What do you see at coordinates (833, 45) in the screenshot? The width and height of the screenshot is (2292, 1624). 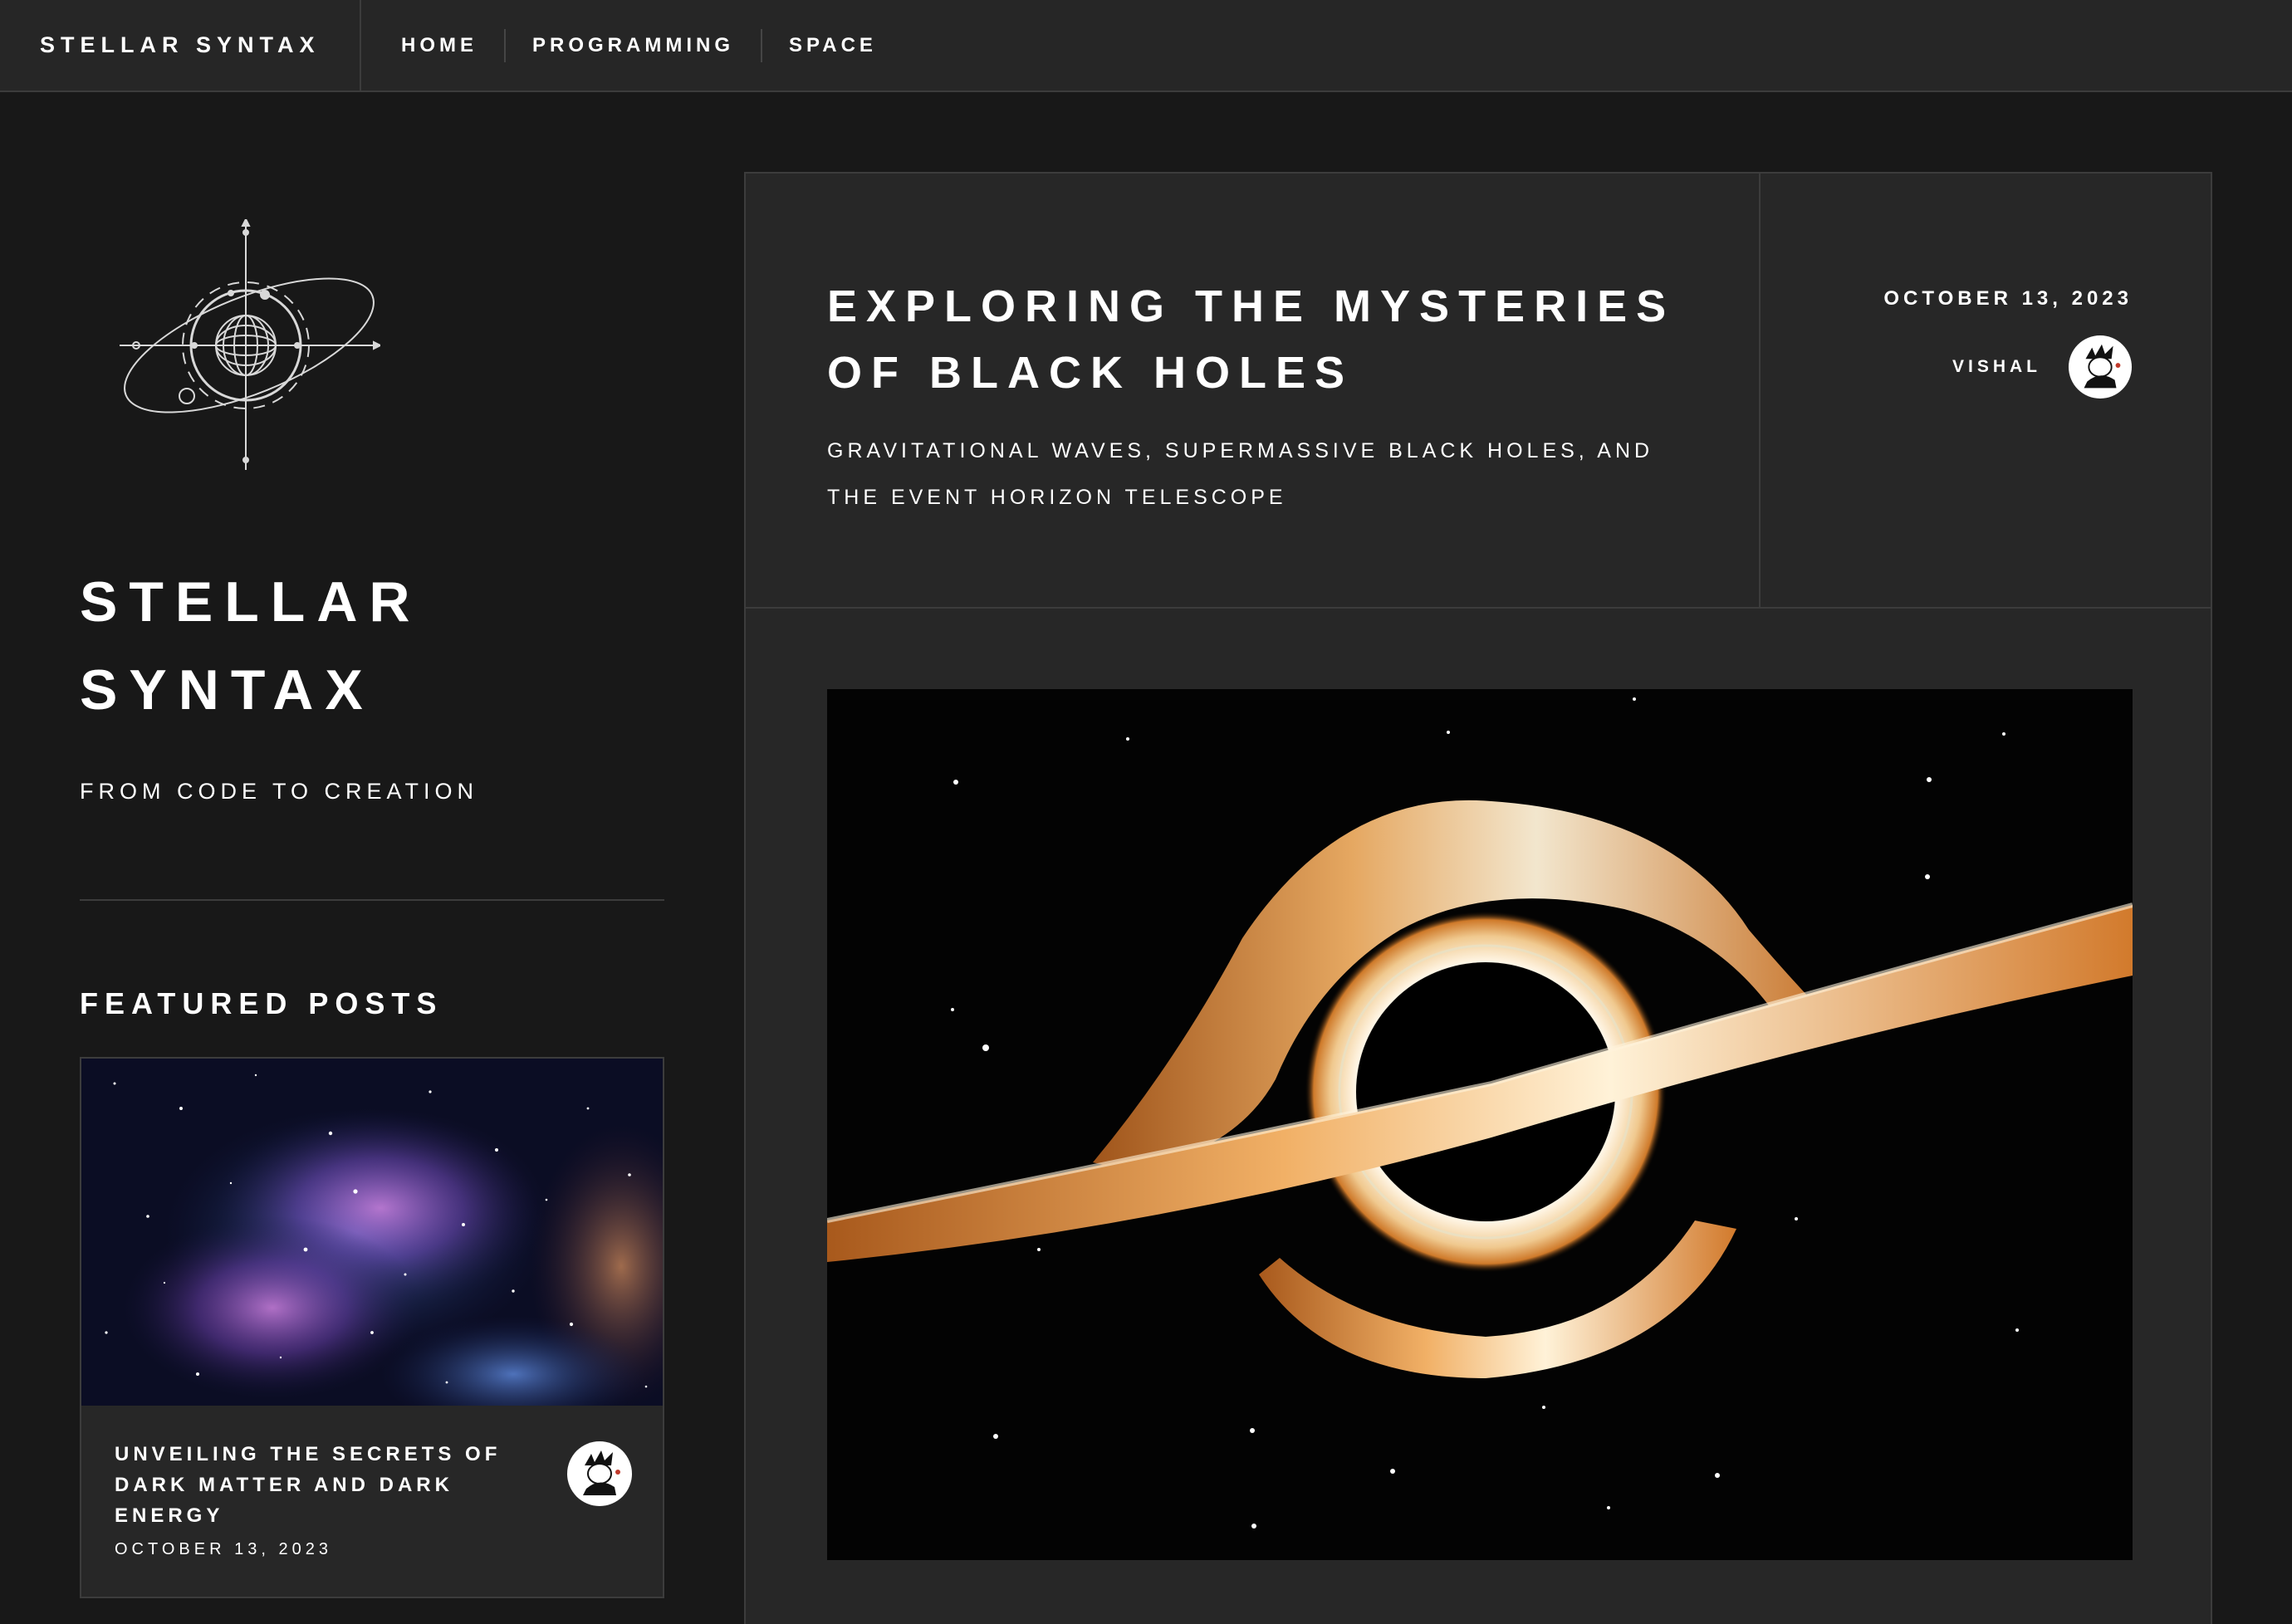 I see `nav-item-space: SPACE` at bounding box center [833, 45].